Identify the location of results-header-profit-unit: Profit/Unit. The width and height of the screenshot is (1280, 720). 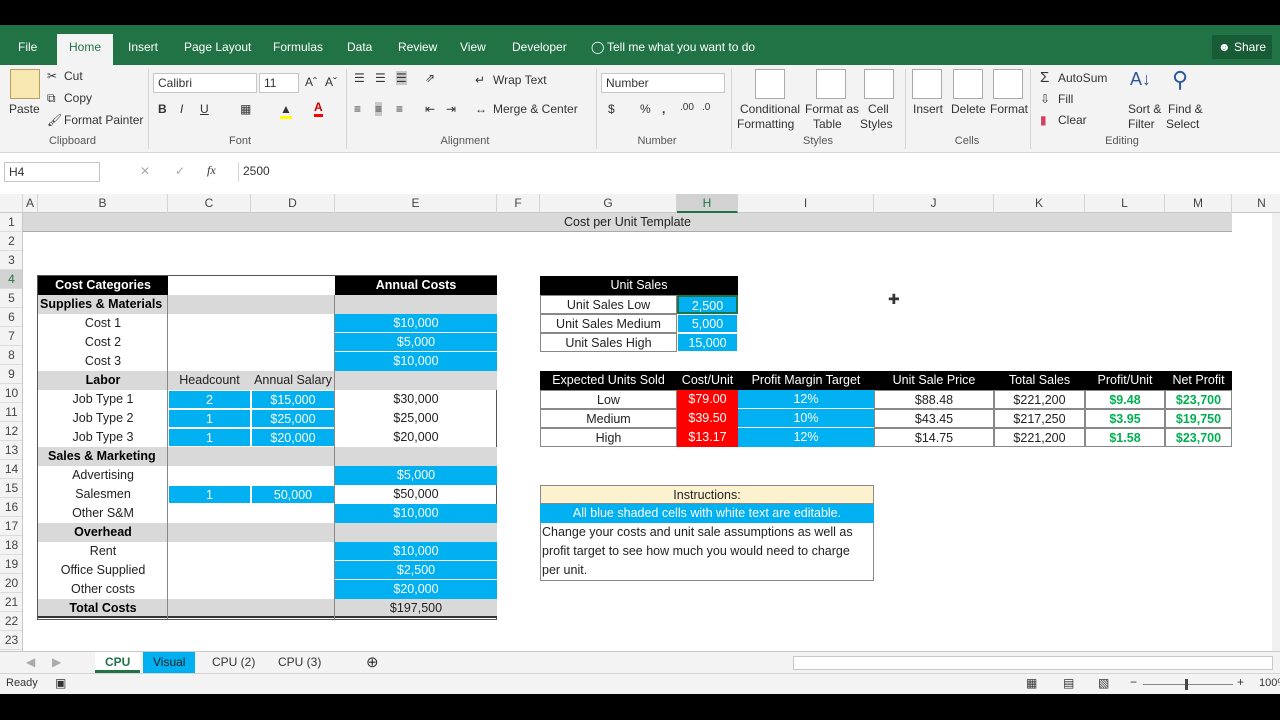
(1125, 380).